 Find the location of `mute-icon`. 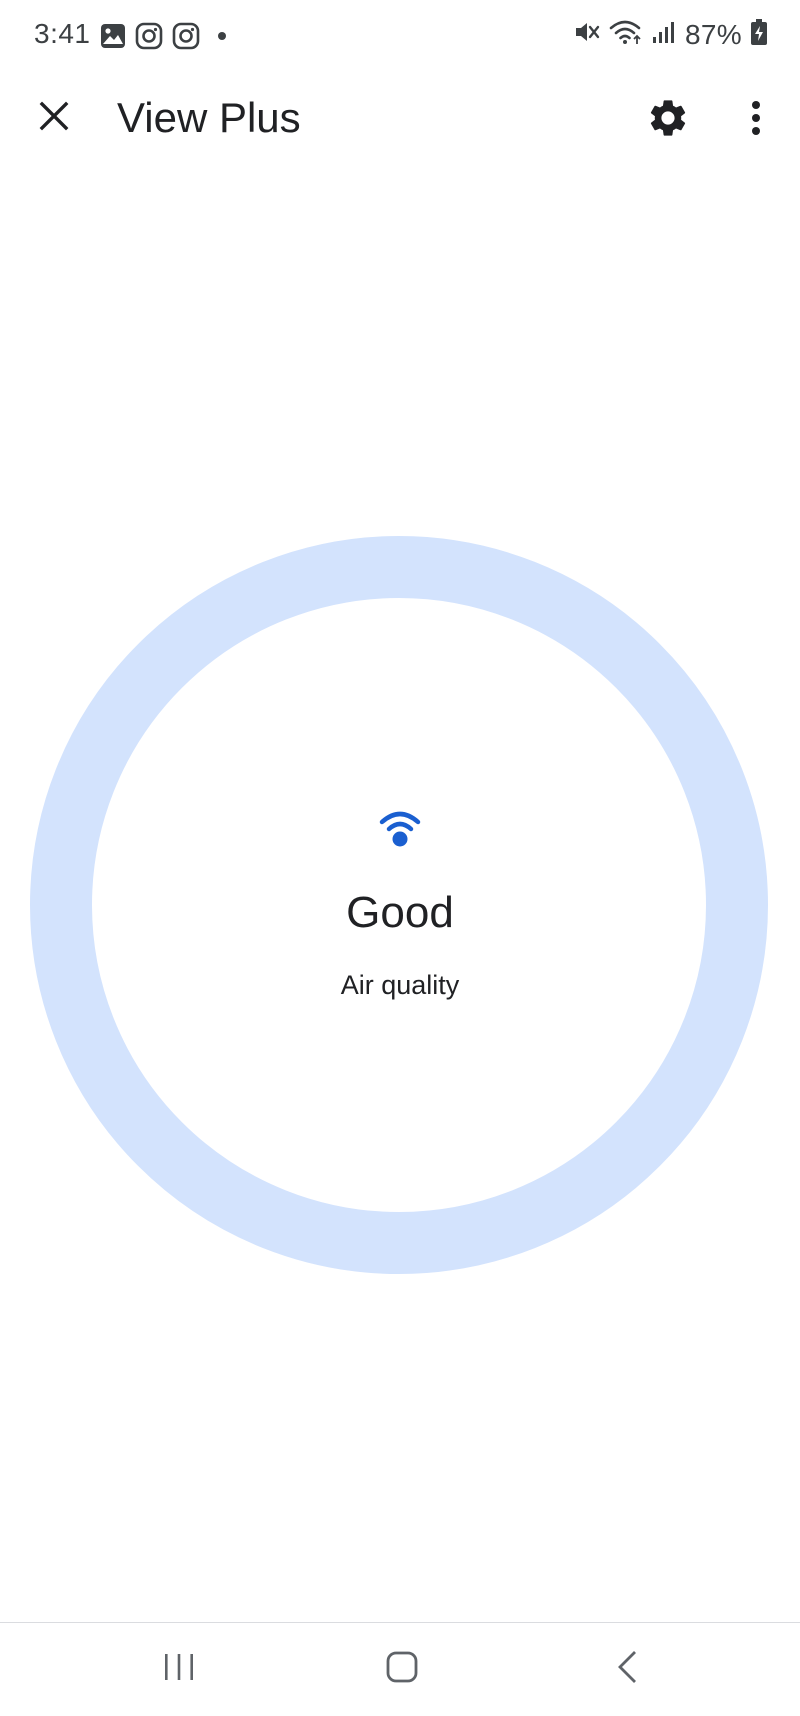

mute-icon is located at coordinates (587, 34).